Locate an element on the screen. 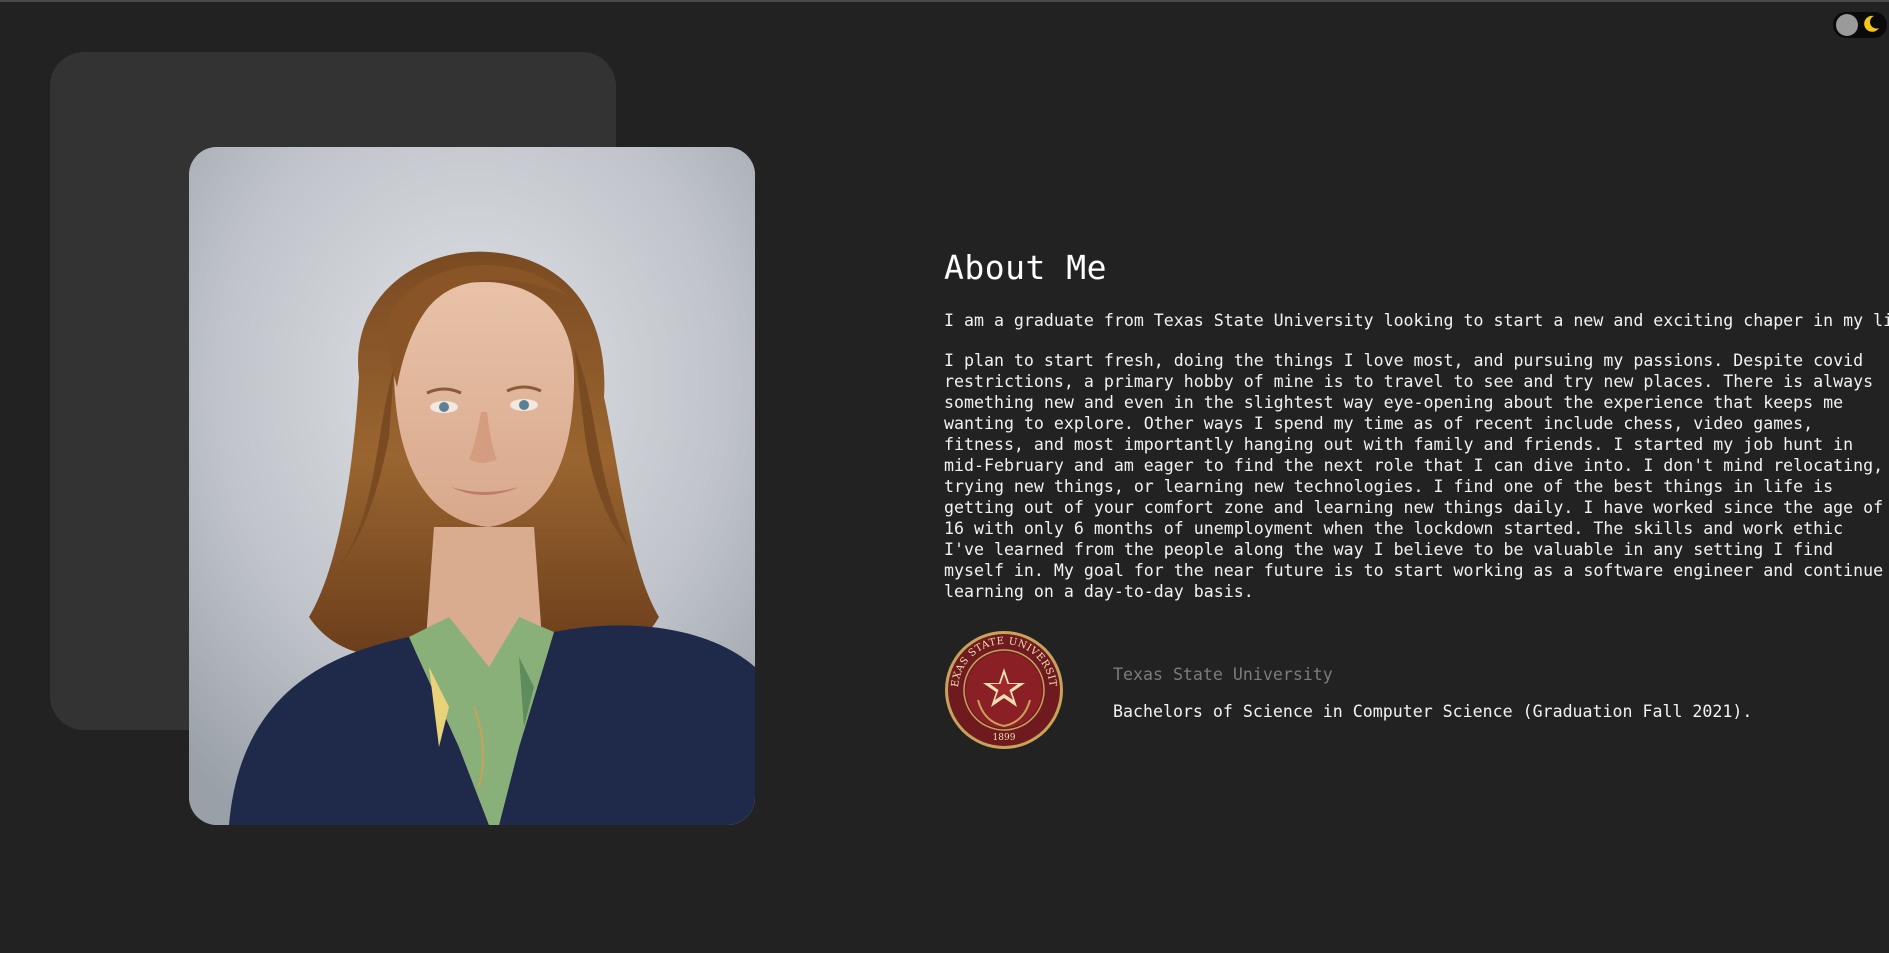 The width and height of the screenshot is (1889, 953). theme-toggle is located at coordinates (1860, 25).